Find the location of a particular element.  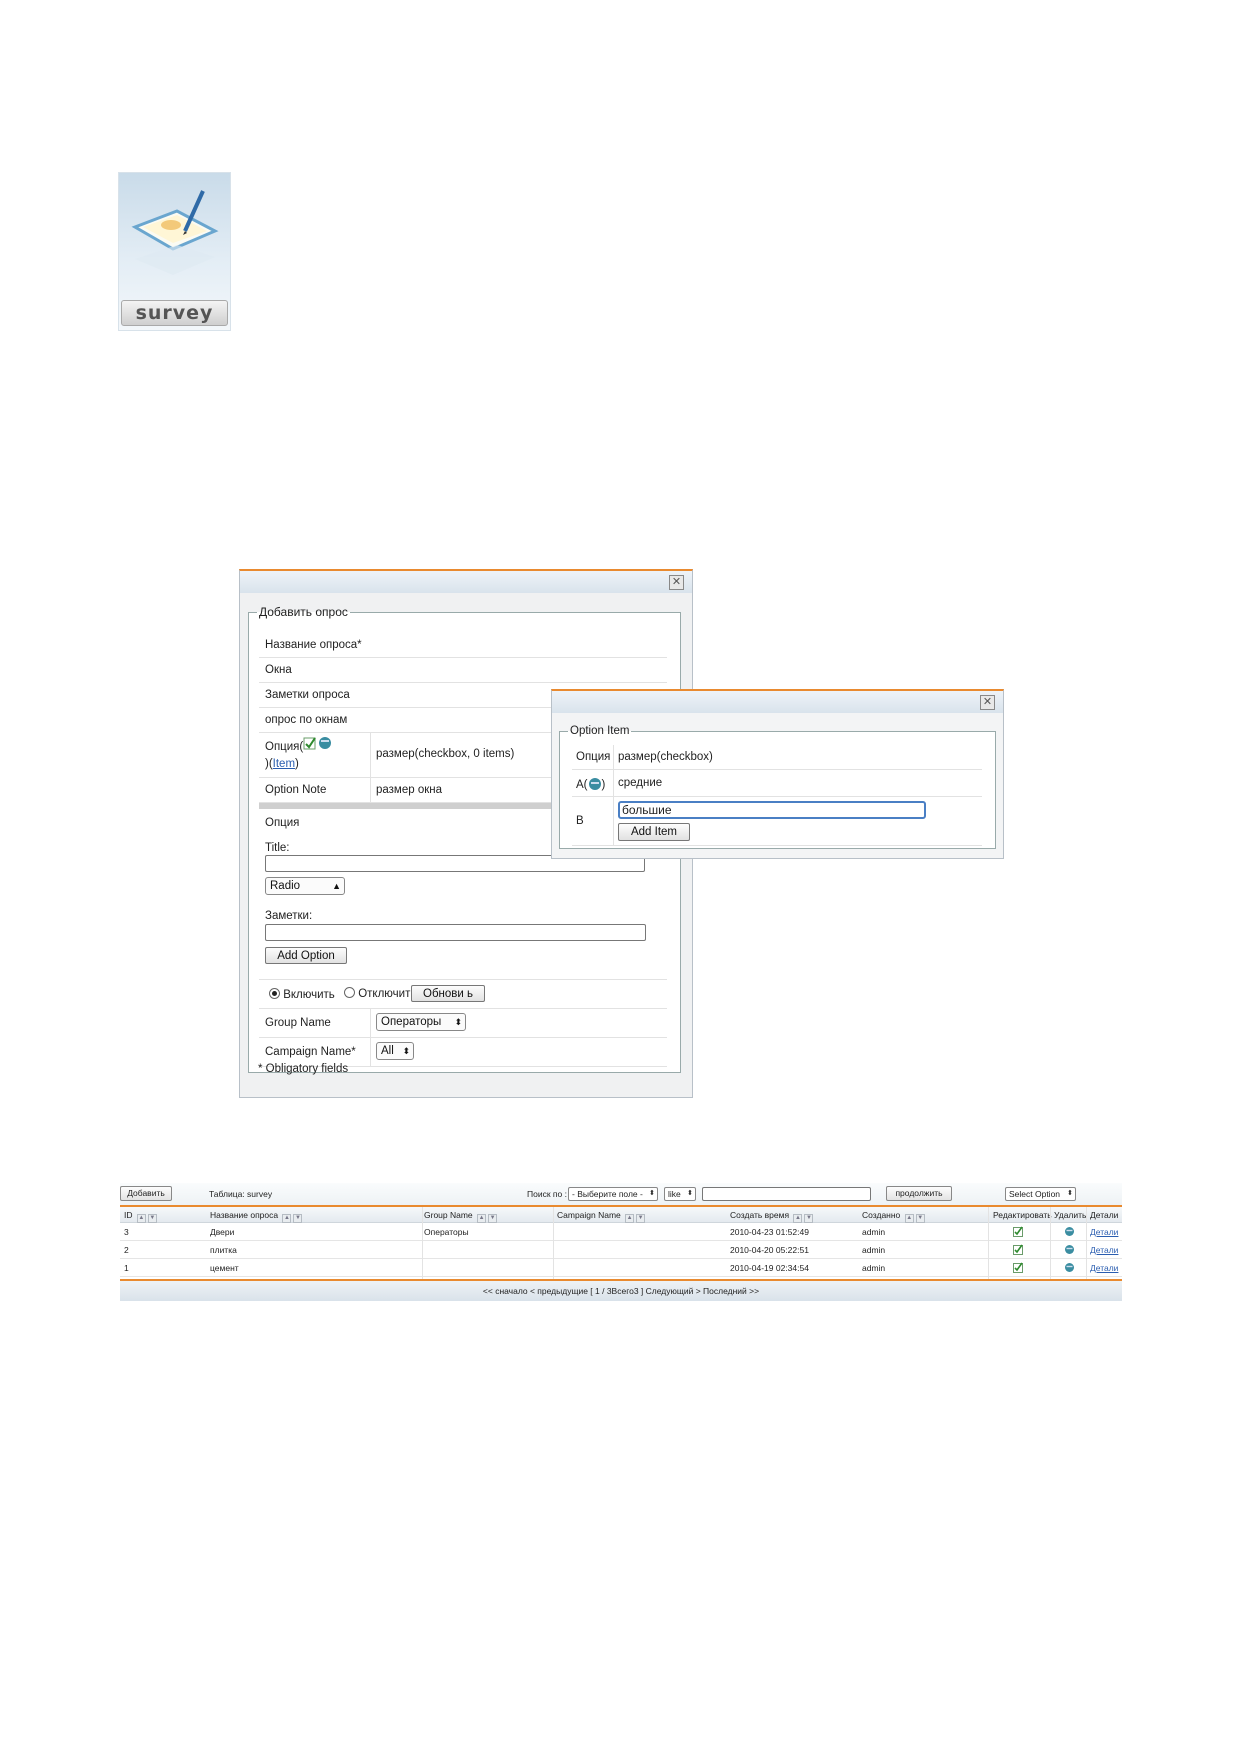

add-button: Добавить is located at coordinates (146, 1193).